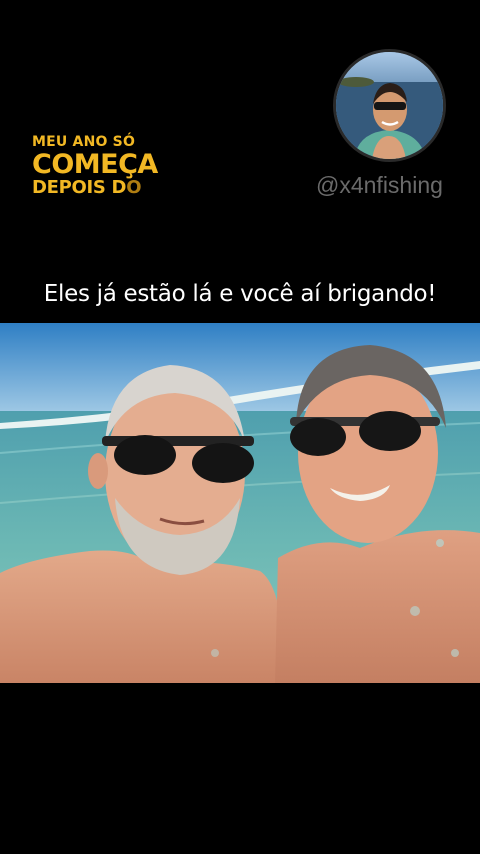 Image resolution: width=480 pixels, height=854 pixels. Describe the element at coordinates (84, 142) in the screenshot. I see `promo-line-1: MEU ANO SÓ` at that location.